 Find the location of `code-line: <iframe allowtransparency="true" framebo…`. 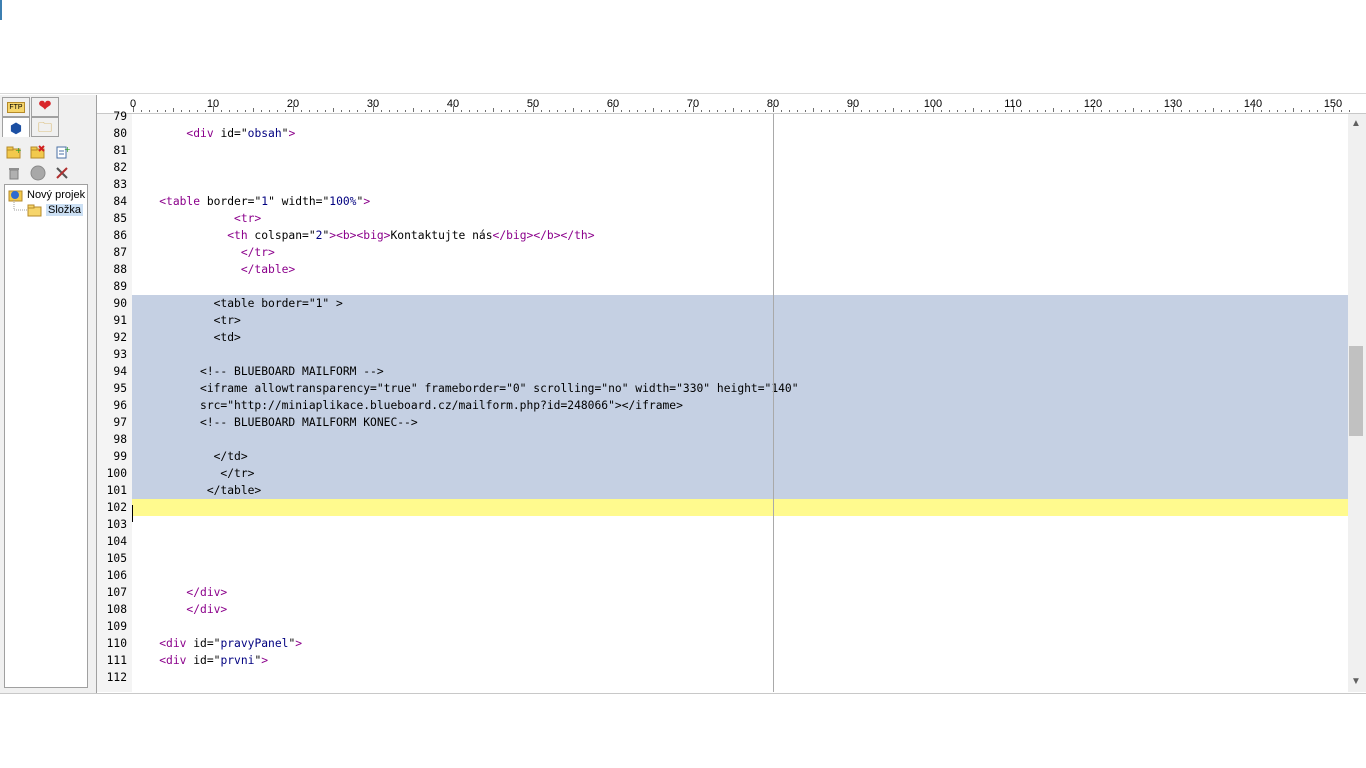

code-line: <iframe allowtransparency="true" framebo… is located at coordinates (740, 388).